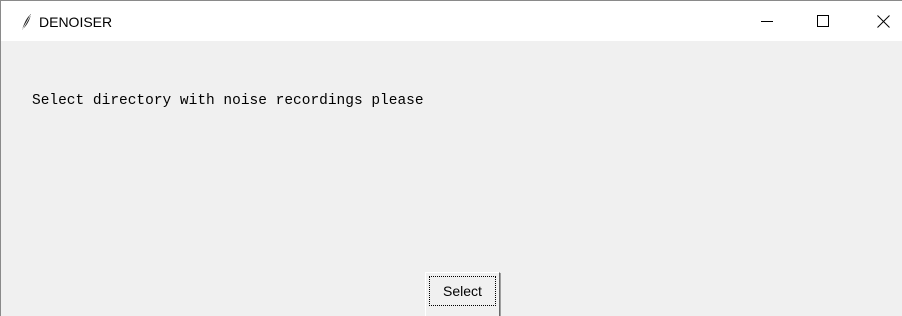 This screenshot has height=316, width=902. I want to click on close-icon, so click(883, 21).